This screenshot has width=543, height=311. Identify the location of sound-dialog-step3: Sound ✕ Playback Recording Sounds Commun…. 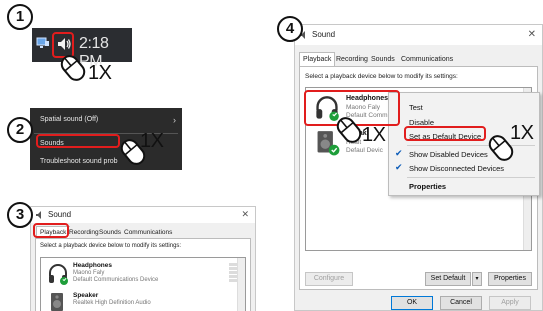
(143, 258).